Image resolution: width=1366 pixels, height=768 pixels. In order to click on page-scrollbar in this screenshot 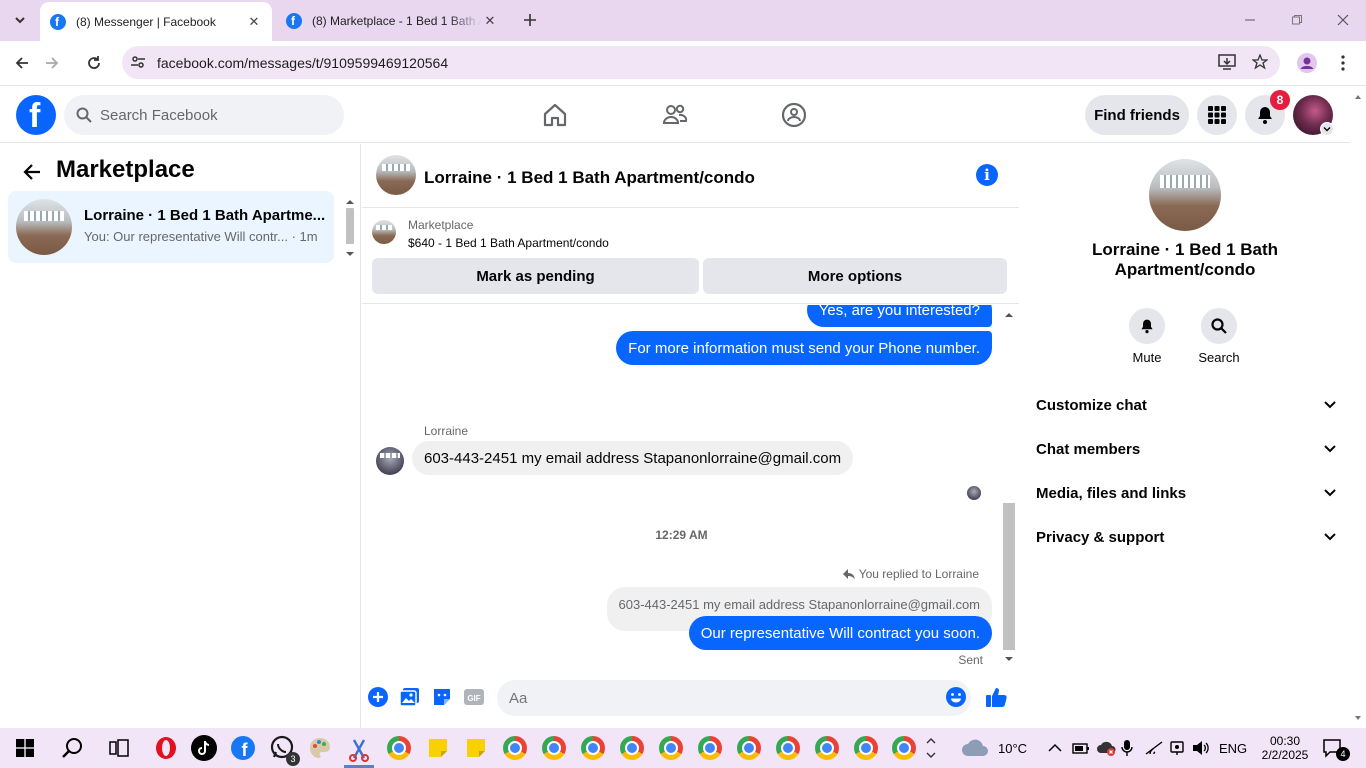, I will do `click(1358, 407)`.